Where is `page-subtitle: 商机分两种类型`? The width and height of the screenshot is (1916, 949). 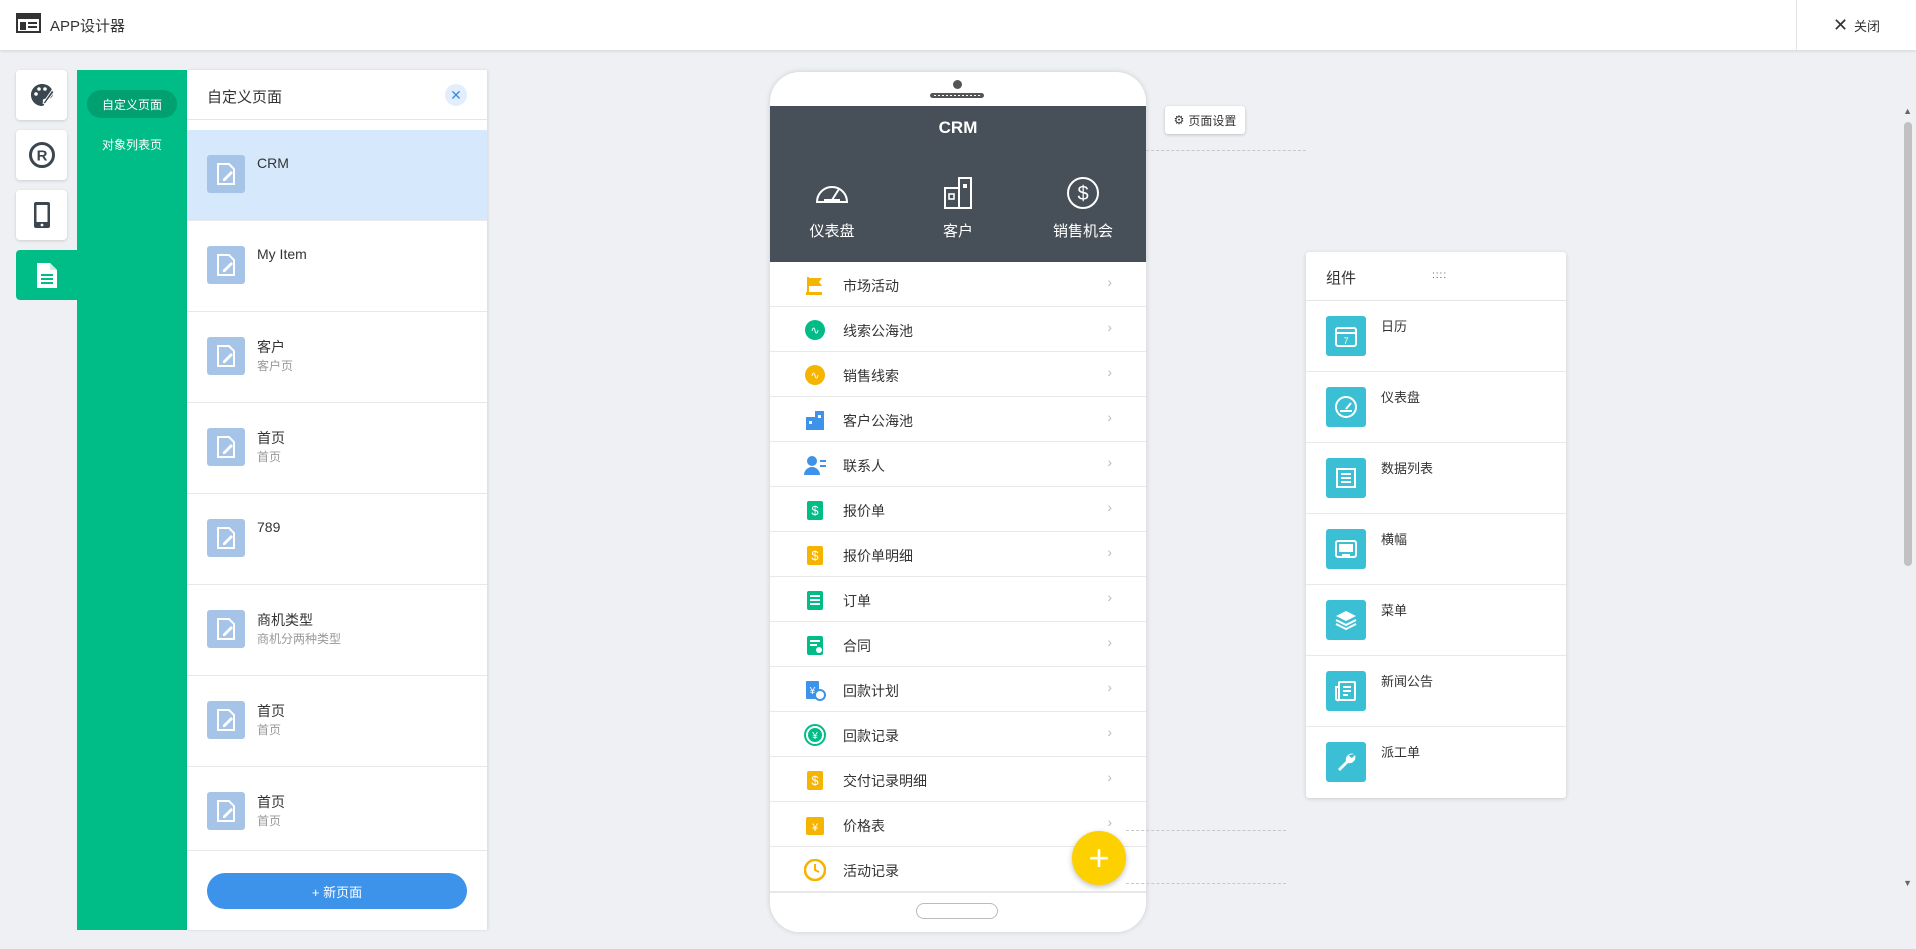
page-subtitle: 商机分两种类型 is located at coordinates (299, 639).